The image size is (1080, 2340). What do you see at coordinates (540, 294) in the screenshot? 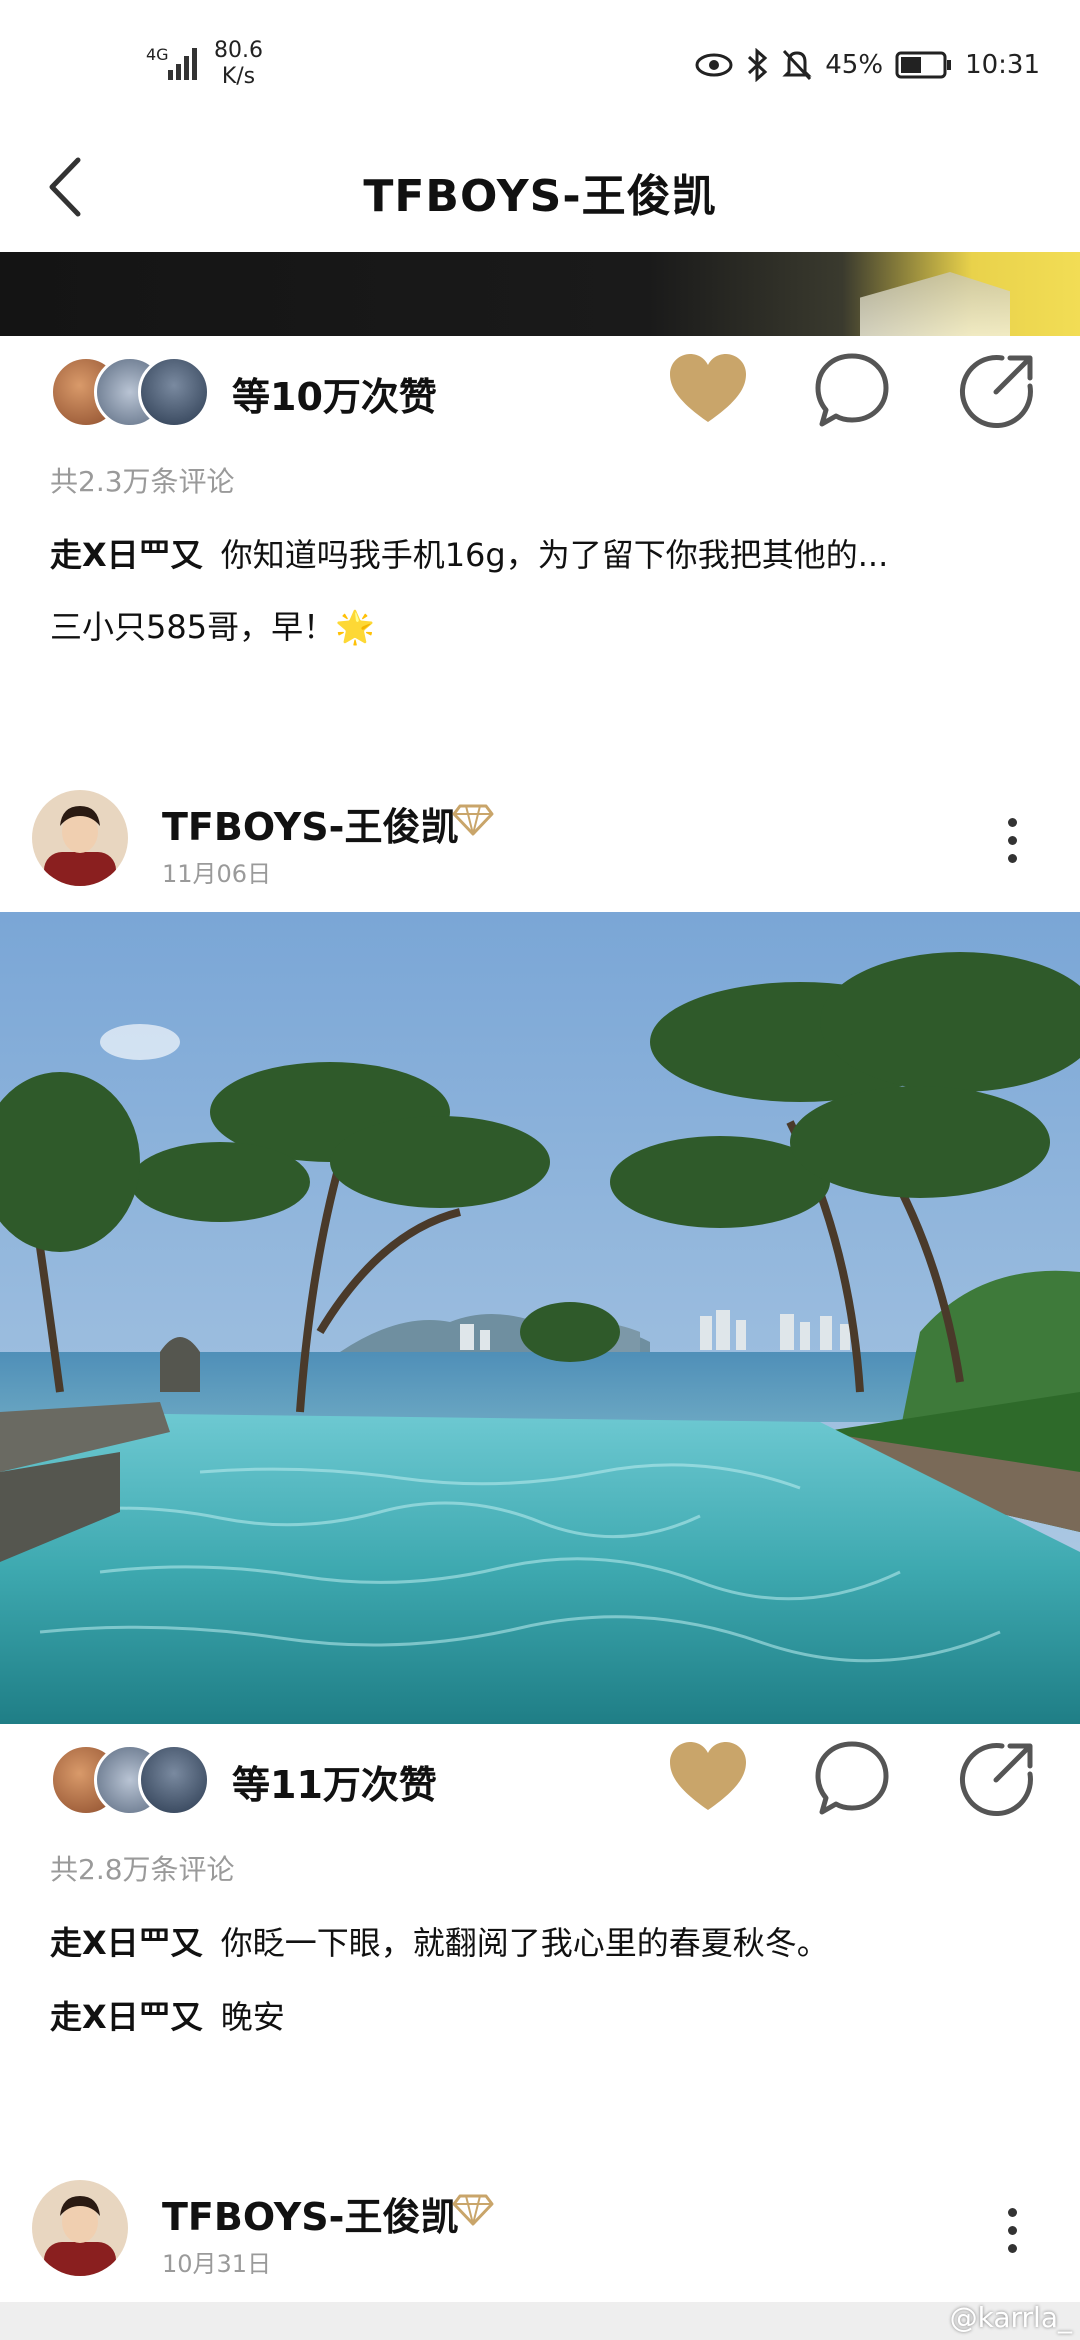
I see `post-image-partial` at bounding box center [540, 294].